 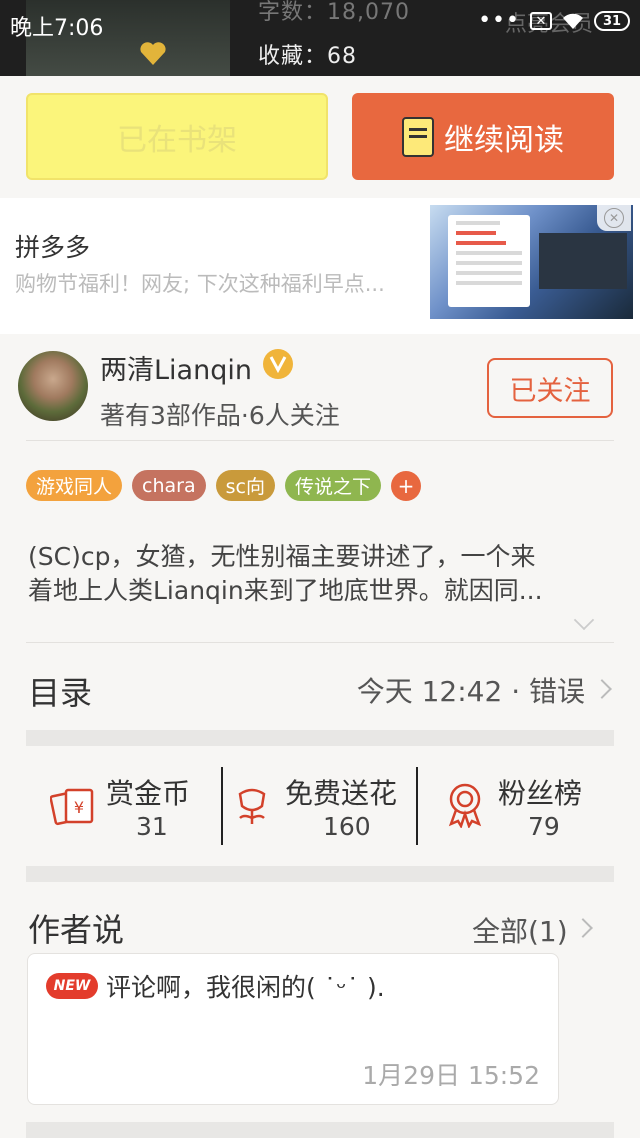 I want to click on status-time: 晚上7:06, so click(x=57, y=28).